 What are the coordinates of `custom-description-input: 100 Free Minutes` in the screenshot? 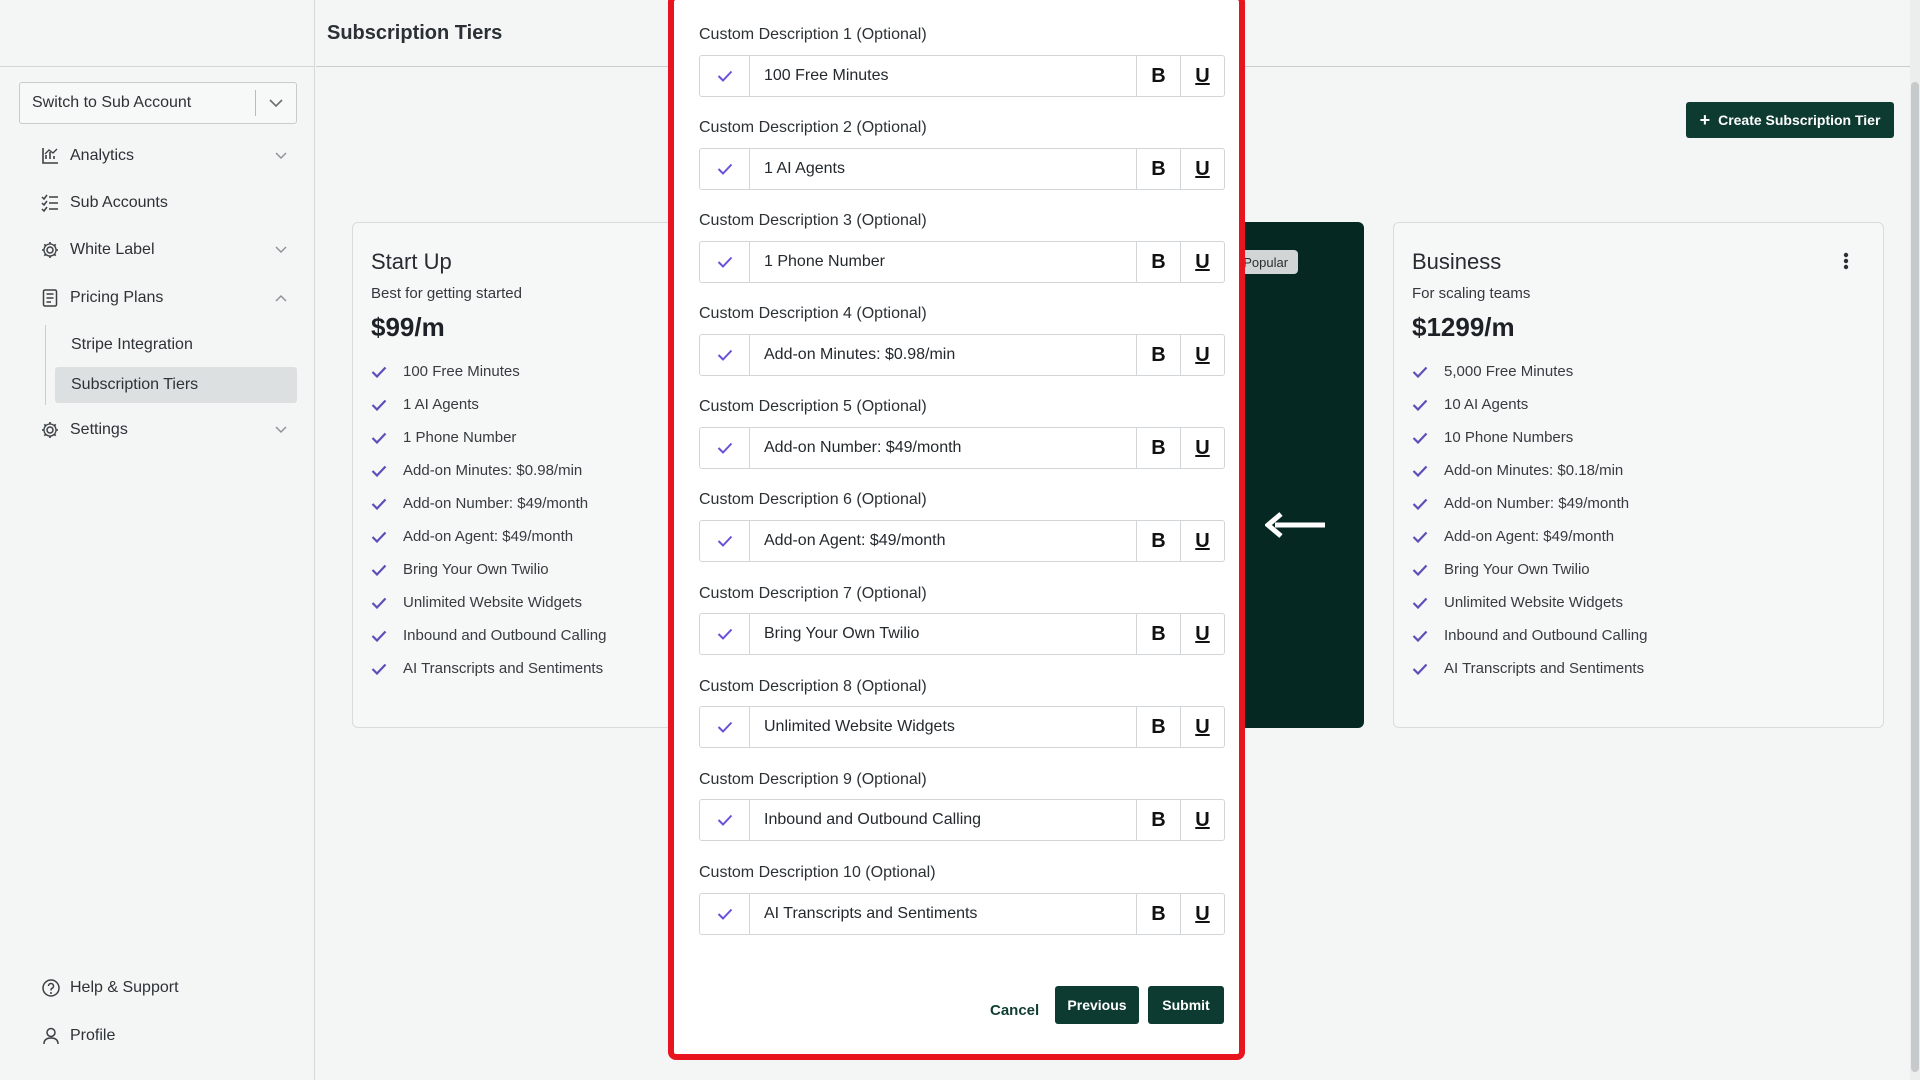 It's located at (943, 76).